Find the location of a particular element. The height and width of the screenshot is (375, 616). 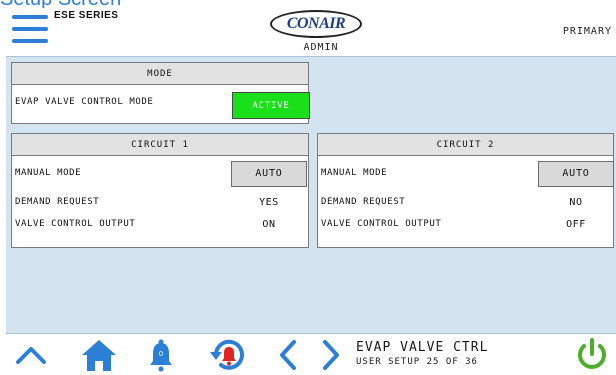

unit-role-label: PRIMARY is located at coordinates (587, 31).